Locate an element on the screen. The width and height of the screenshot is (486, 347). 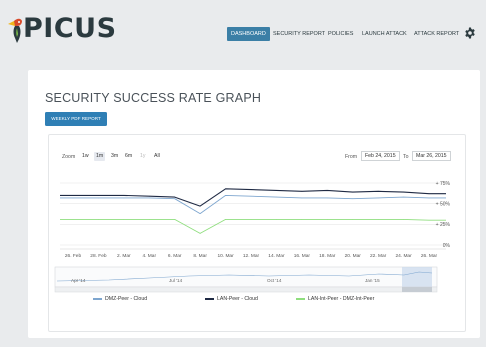
y-tick-label: 0% is located at coordinates (447, 246).